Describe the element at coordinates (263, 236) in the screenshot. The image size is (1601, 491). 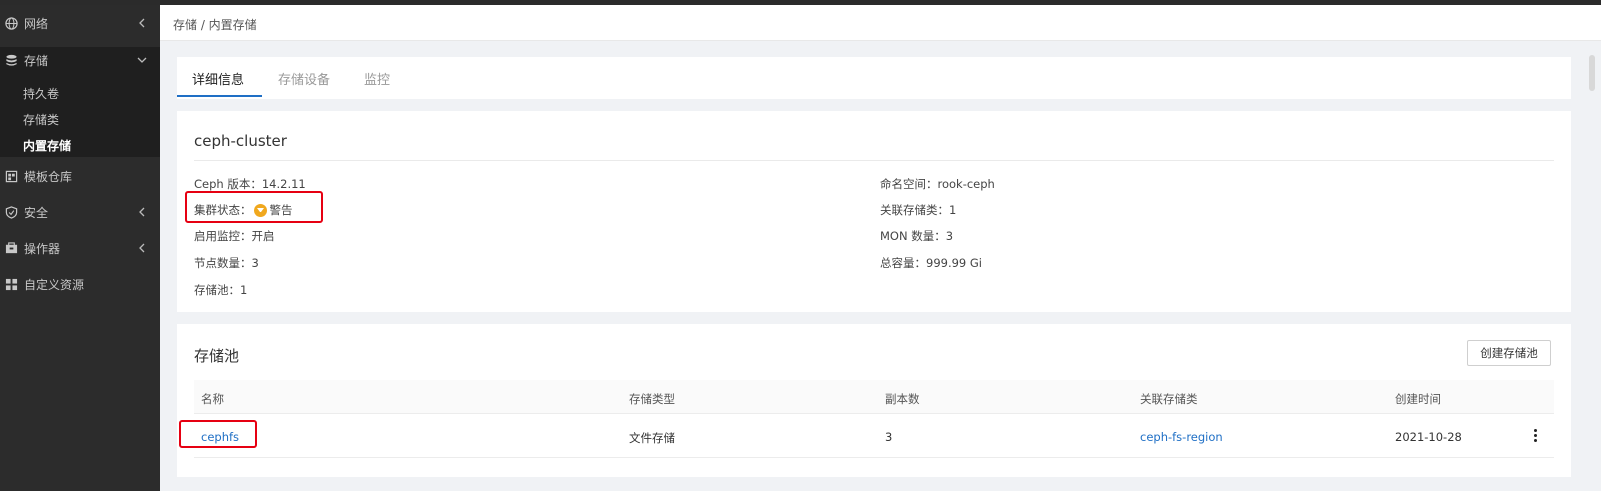
I see `field-value: 开启` at that location.